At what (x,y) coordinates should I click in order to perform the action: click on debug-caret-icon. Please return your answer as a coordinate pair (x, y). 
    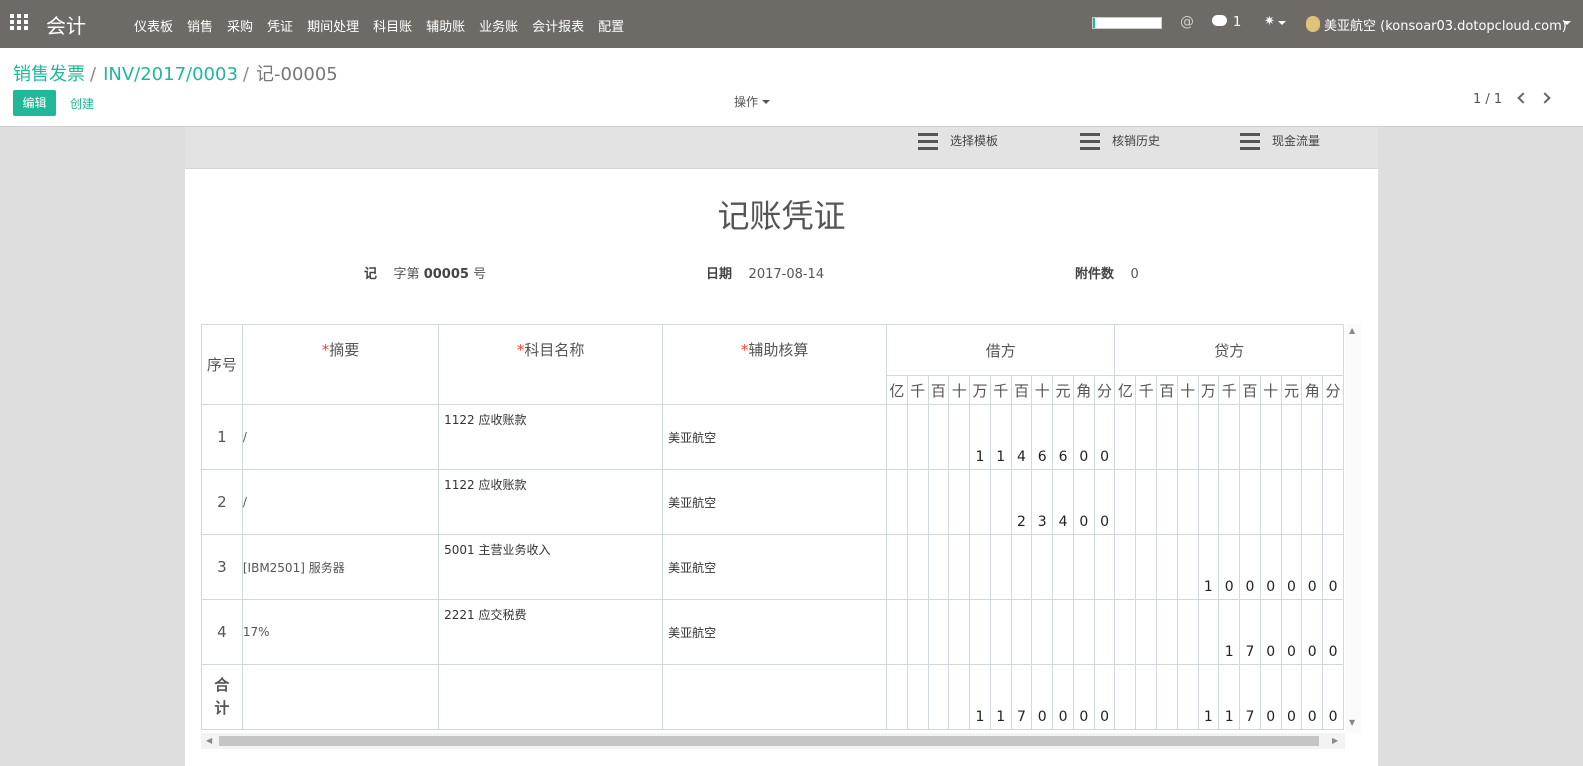
    Looking at the image, I should click on (1282, 25).